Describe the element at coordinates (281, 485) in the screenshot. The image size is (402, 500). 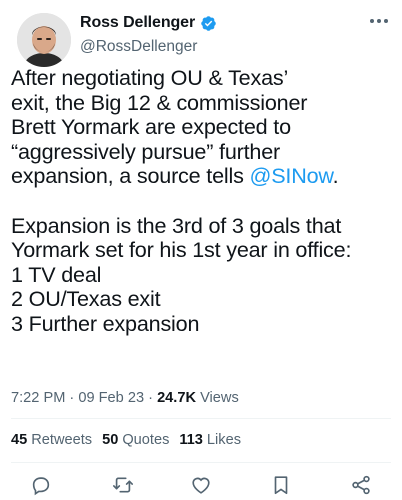
I see `bookmark-icon` at that location.